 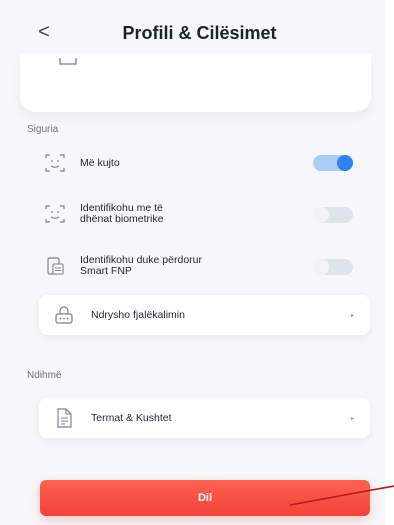 I want to click on remember-me-toggle, so click(x=333, y=163).